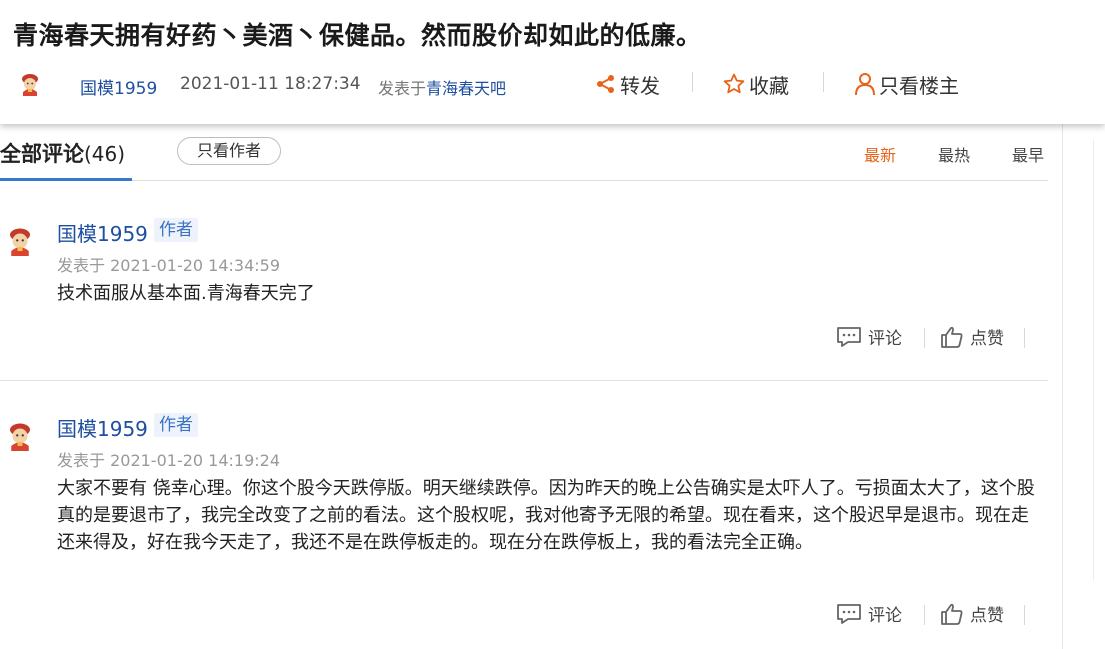  Describe the element at coordinates (531, 154) in the screenshot. I see `comments-tabs: 全部评论(46) 只看作者 最新 最热 最早` at that location.